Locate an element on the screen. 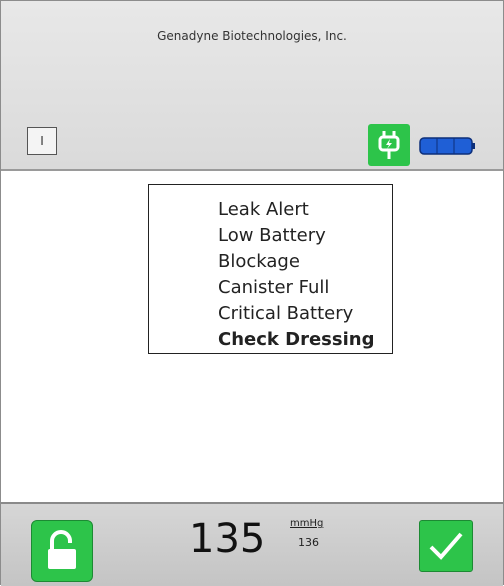 This screenshot has height=586, width=504. unlock-icon is located at coordinates (62, 549).